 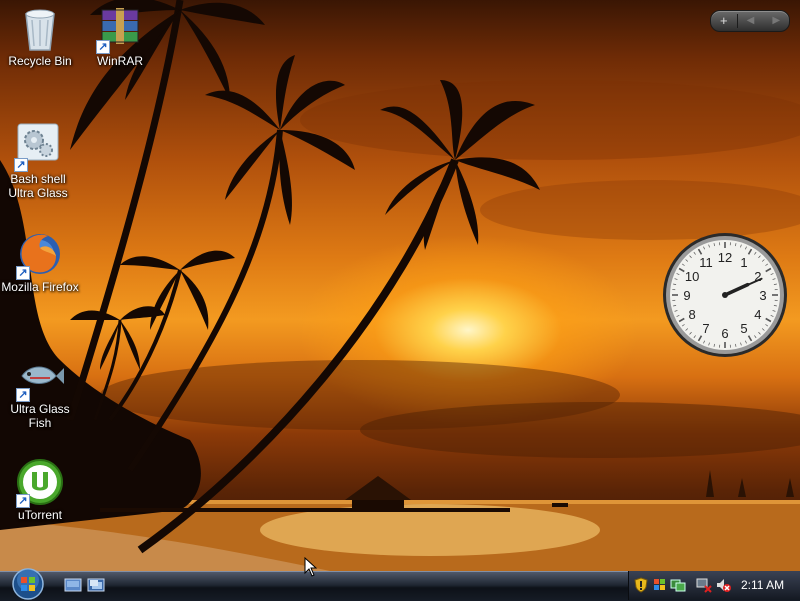 What do you see at coordinates (660, 585) in the screenshot?
I see `windows-update-icon` at bounding box center [660, 585].